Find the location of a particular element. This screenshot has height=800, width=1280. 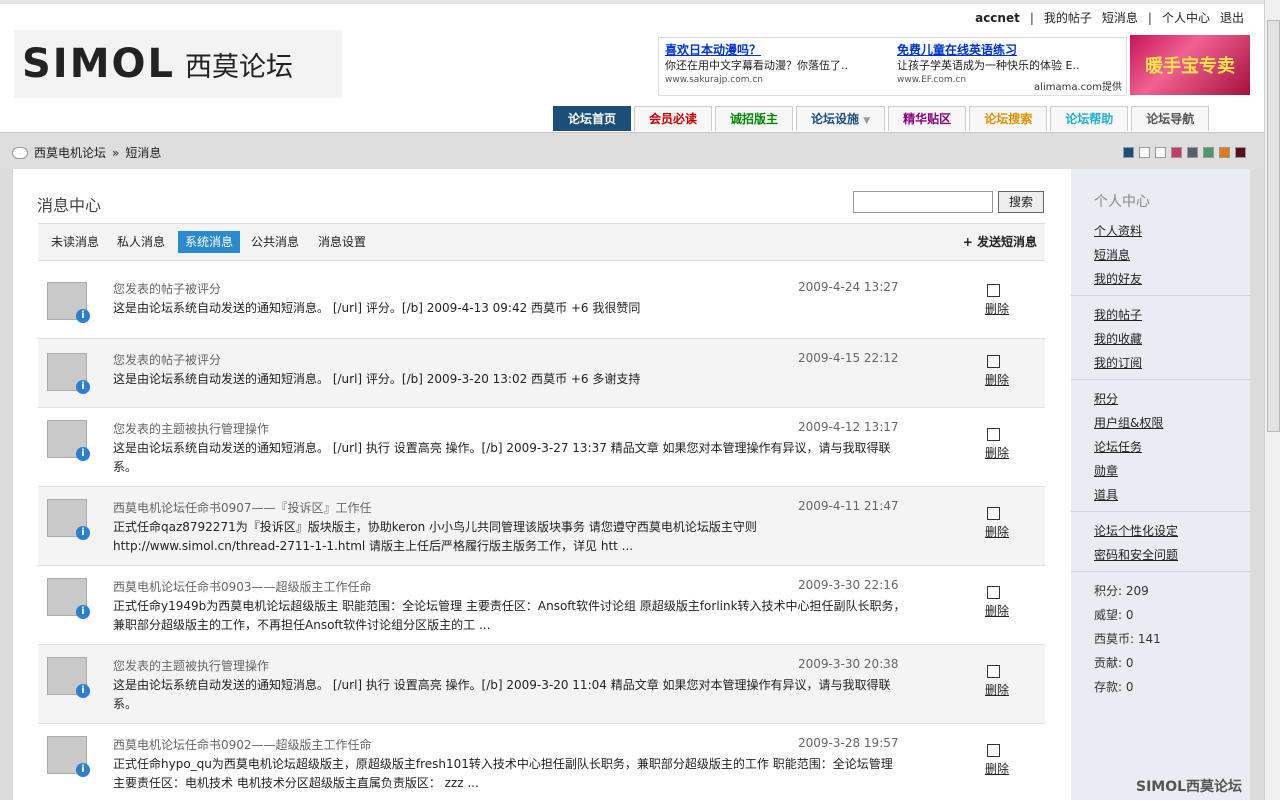

breadcrumb-home: 西莫电机论坛 is located at coordinates (70, 152).